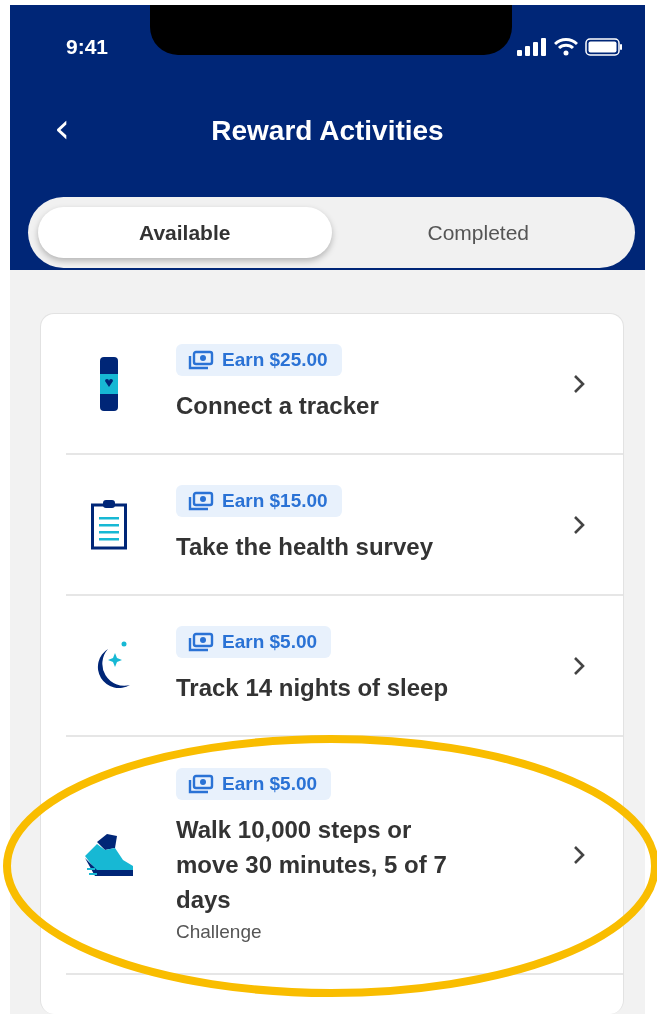  Describe the element at coordinates (185, 232) in the screenshot. I see `tab: Available` at that location.